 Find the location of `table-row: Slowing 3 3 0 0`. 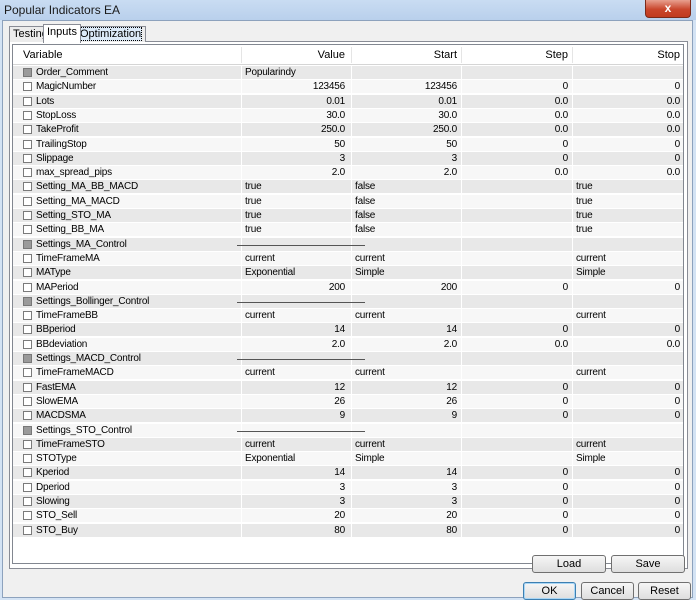

table-row: Slowing 3 3 0 0 is located at coordinates (348, 502).